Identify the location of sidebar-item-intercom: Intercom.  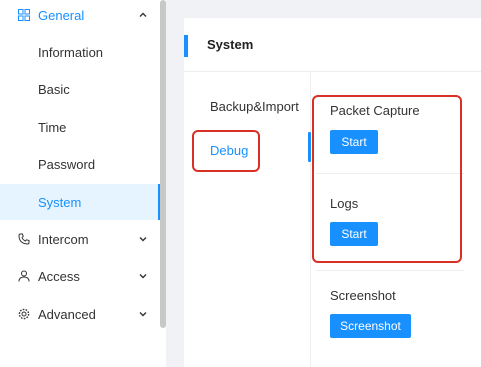
(80, 239).